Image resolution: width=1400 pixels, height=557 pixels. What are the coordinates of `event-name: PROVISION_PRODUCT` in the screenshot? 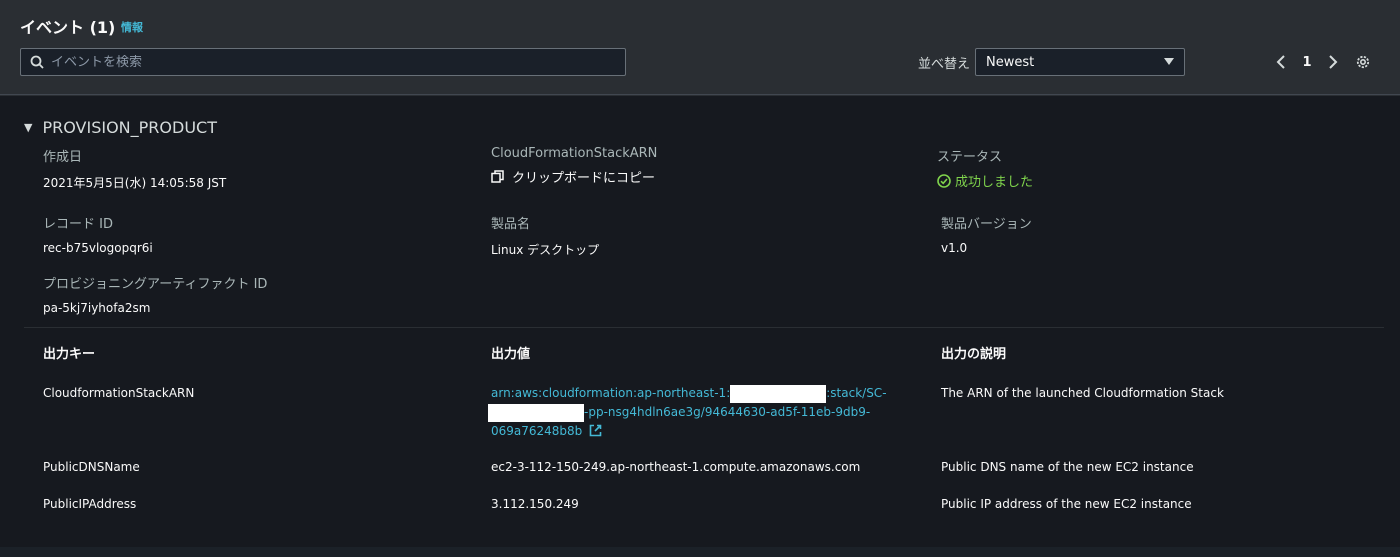 It's located at (129, 127).